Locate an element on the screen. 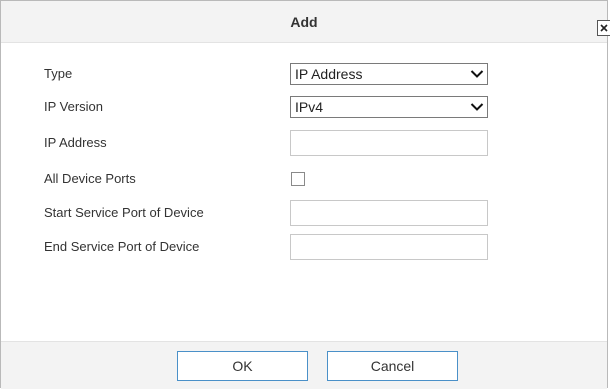 The width and height of the screenshot is (610, 390). type-select: IP Address is located at coordinates (389, 74).